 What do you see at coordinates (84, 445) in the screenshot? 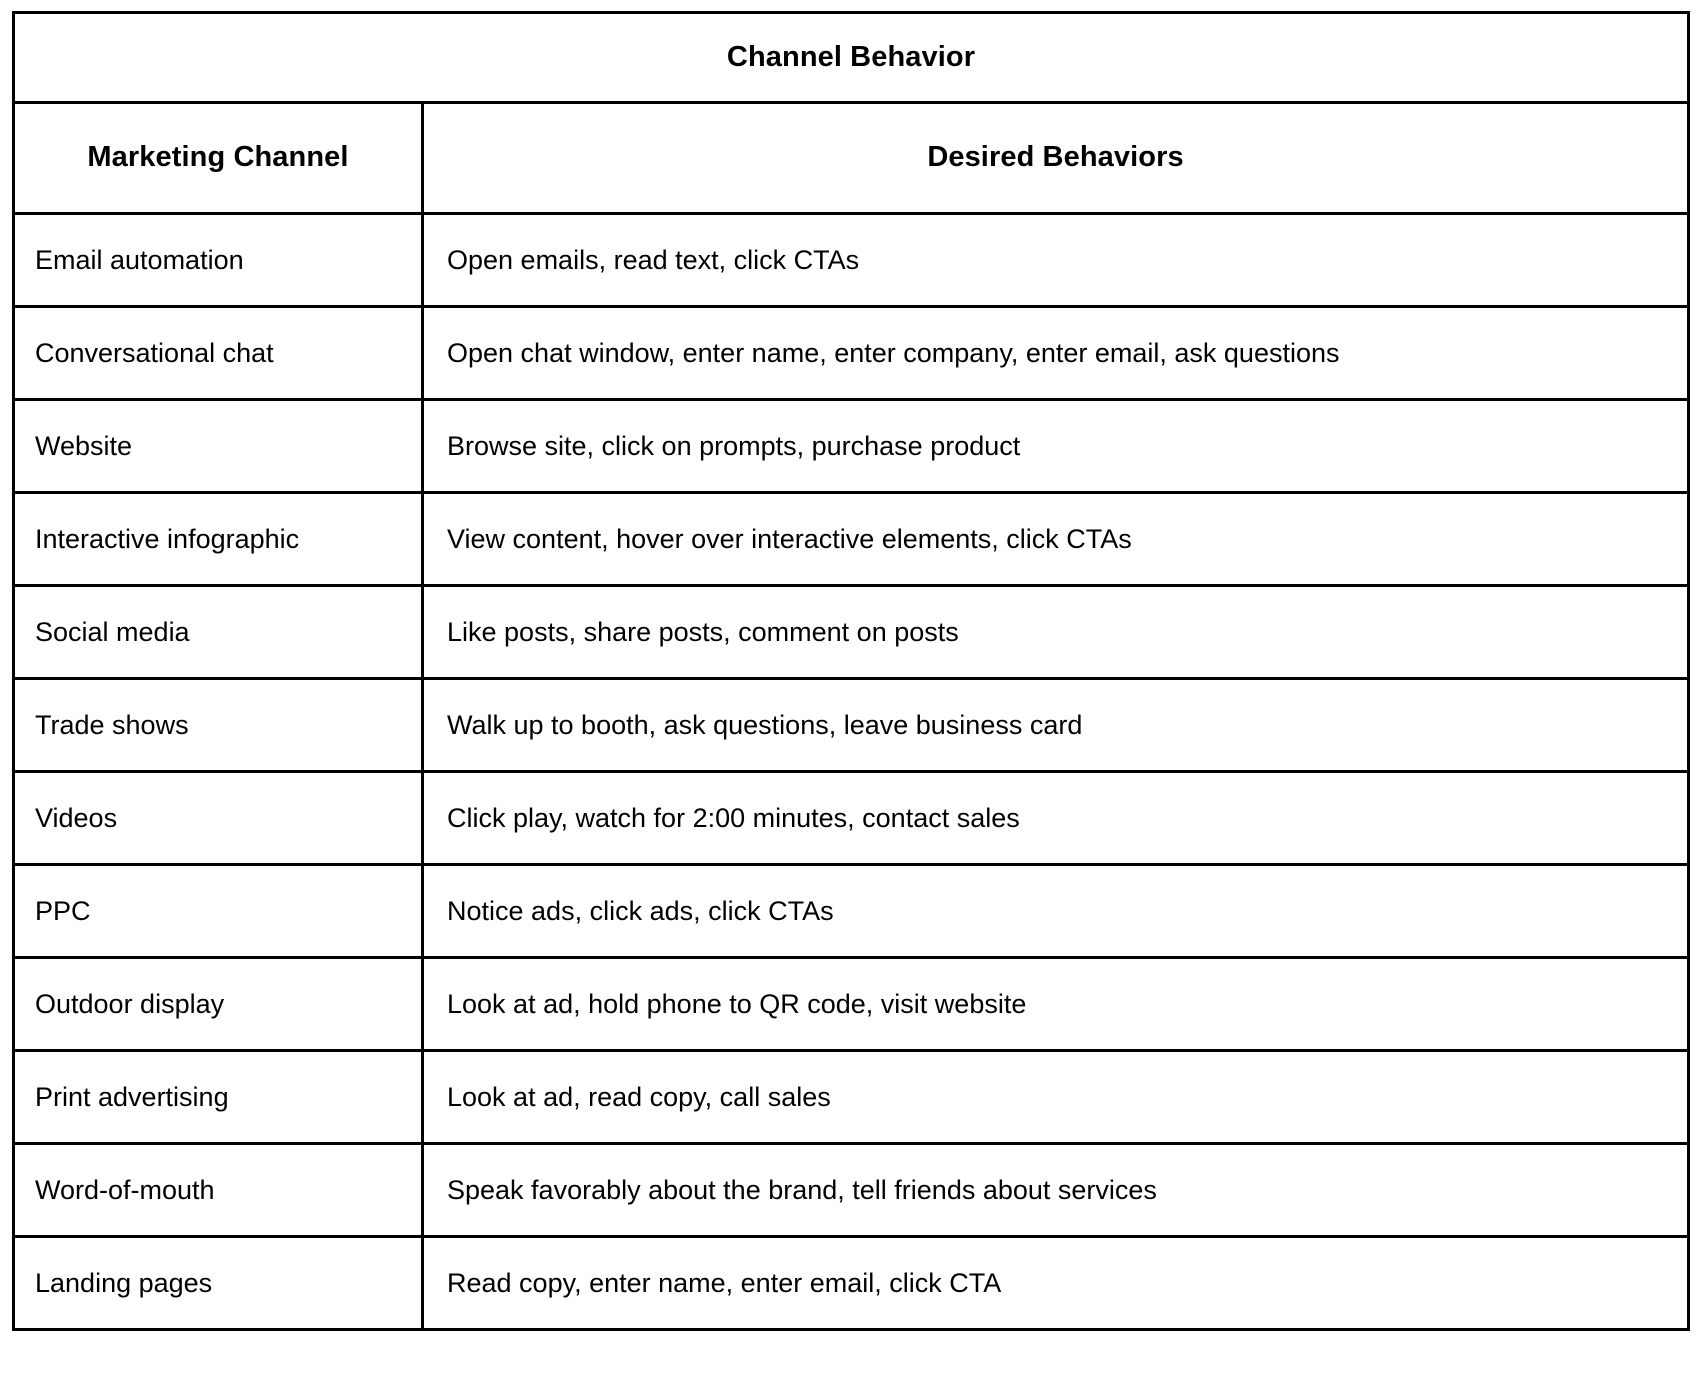
I see `channel-name: Website` at bounding box center [84, 445].